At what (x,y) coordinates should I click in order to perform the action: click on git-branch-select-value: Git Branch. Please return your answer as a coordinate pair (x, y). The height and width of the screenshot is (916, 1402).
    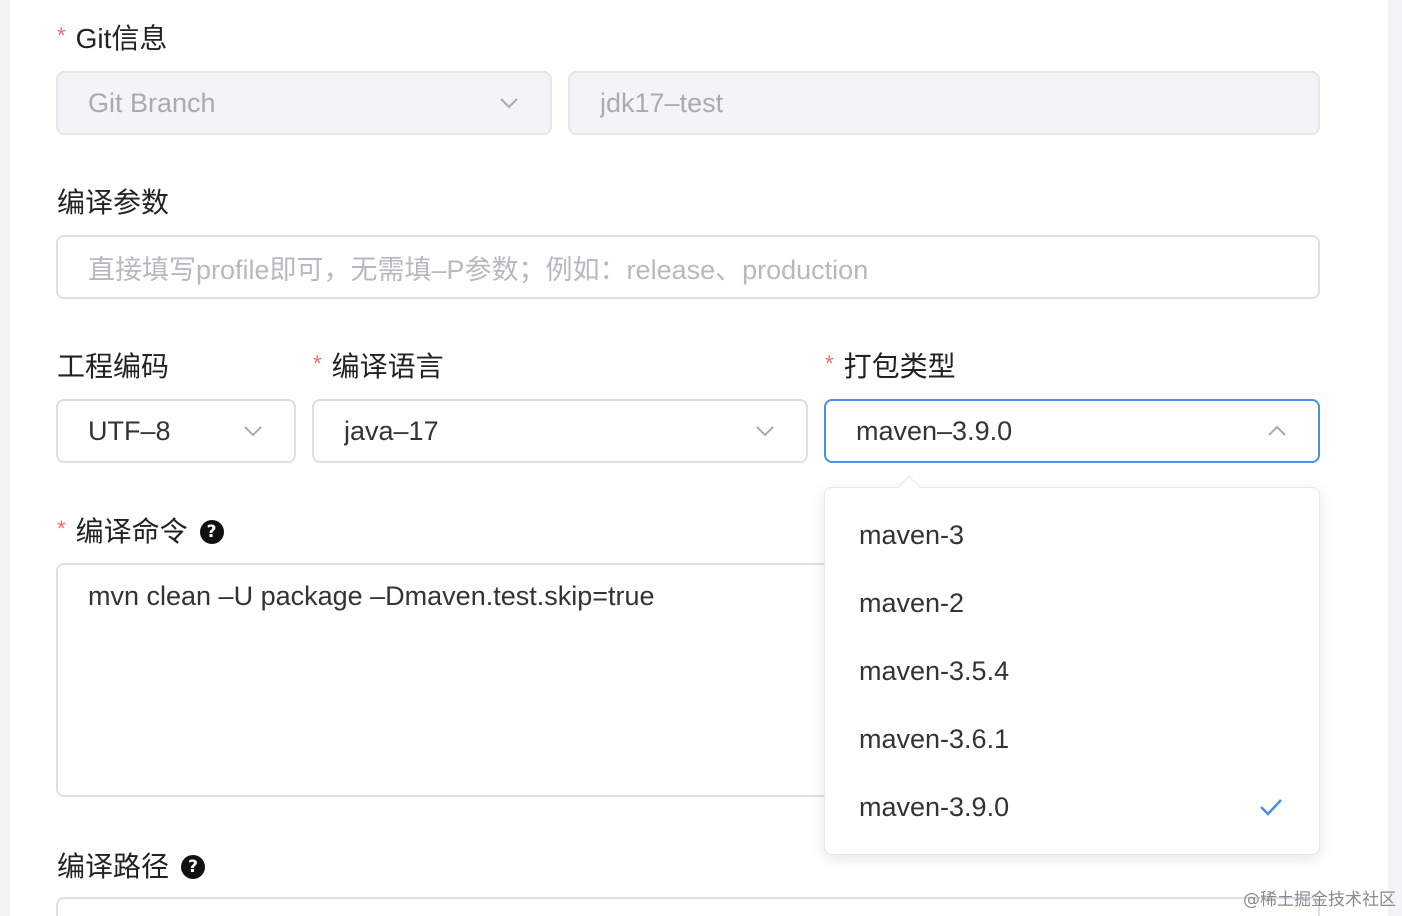
    Looking at the image, I should click on (152, 102).